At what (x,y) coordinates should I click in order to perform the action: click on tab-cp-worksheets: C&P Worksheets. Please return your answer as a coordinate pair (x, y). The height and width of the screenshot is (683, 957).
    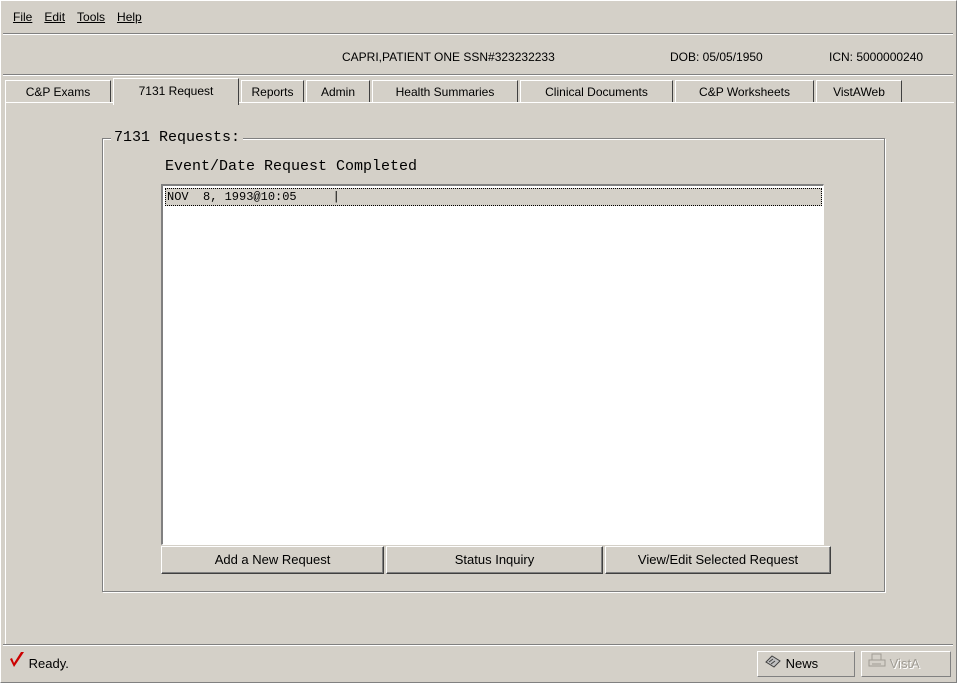
    Looking at the image, I should click on (744, 91).